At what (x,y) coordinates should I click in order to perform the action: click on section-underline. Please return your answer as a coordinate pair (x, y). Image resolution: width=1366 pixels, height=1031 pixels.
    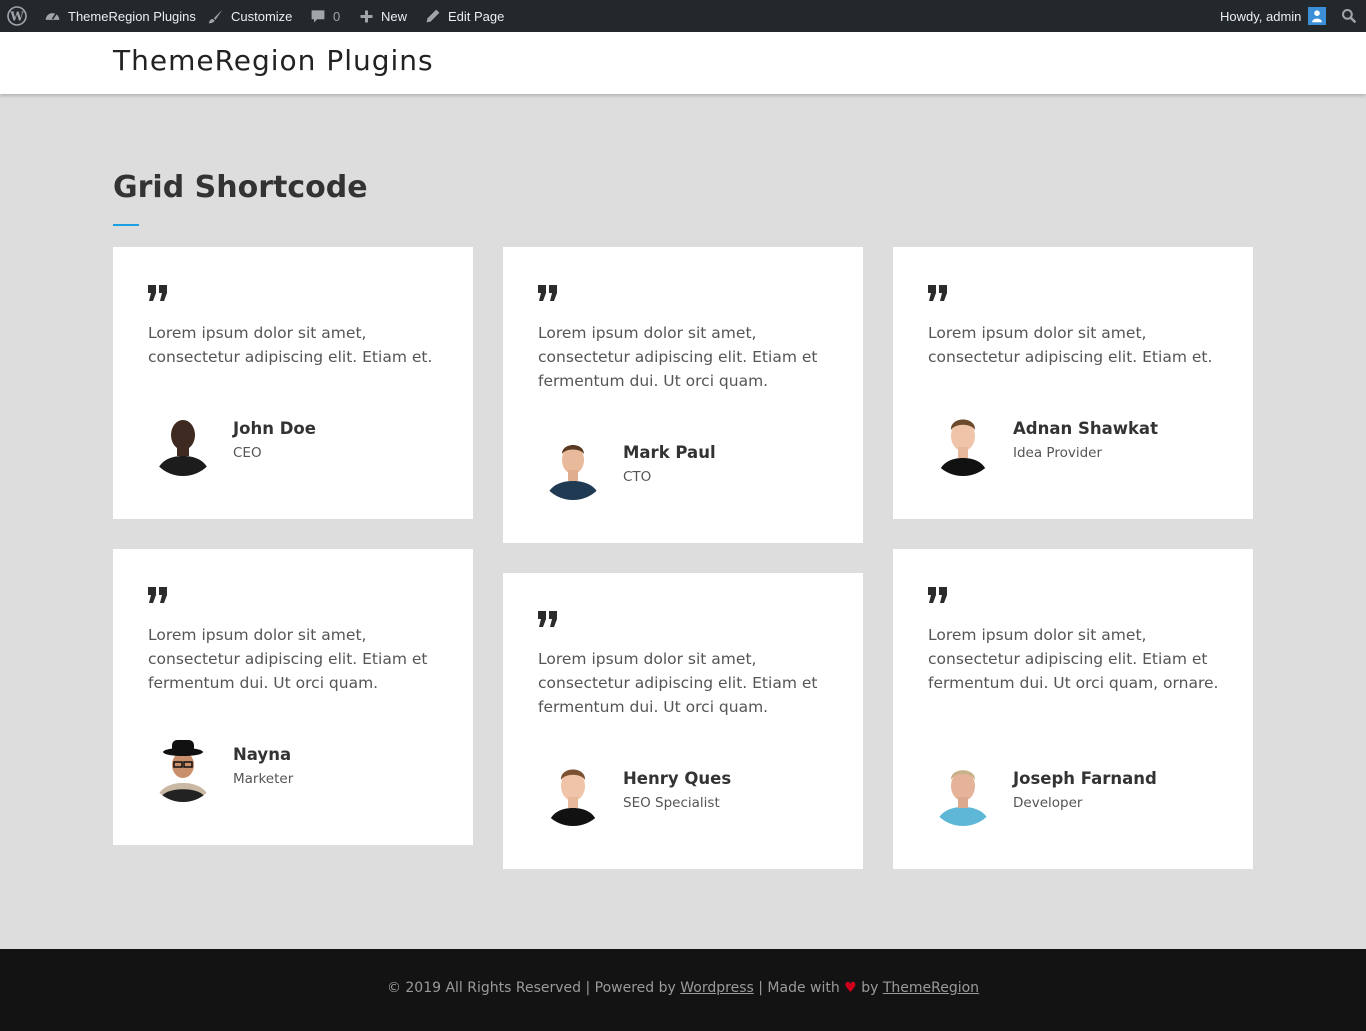
    Looking at the image, I should click on (126, 225).